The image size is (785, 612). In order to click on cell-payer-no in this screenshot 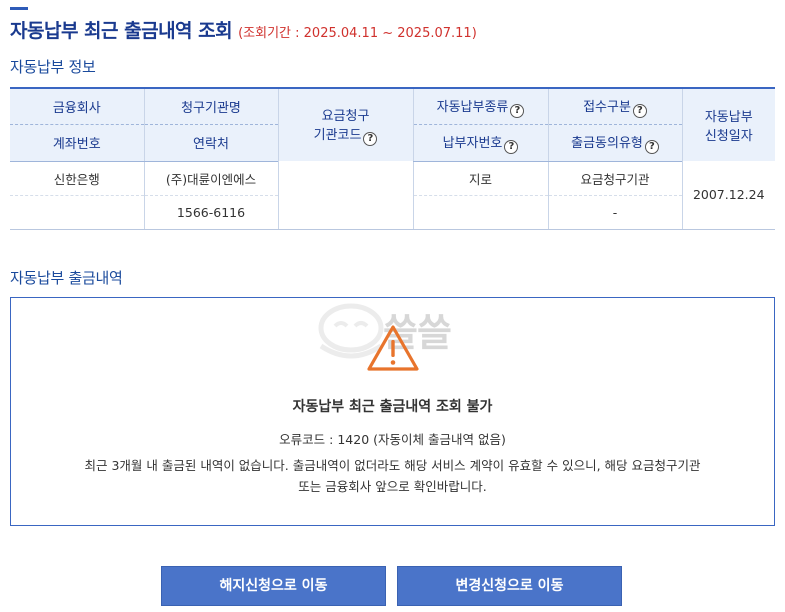, I will do `click(480, 212)`.